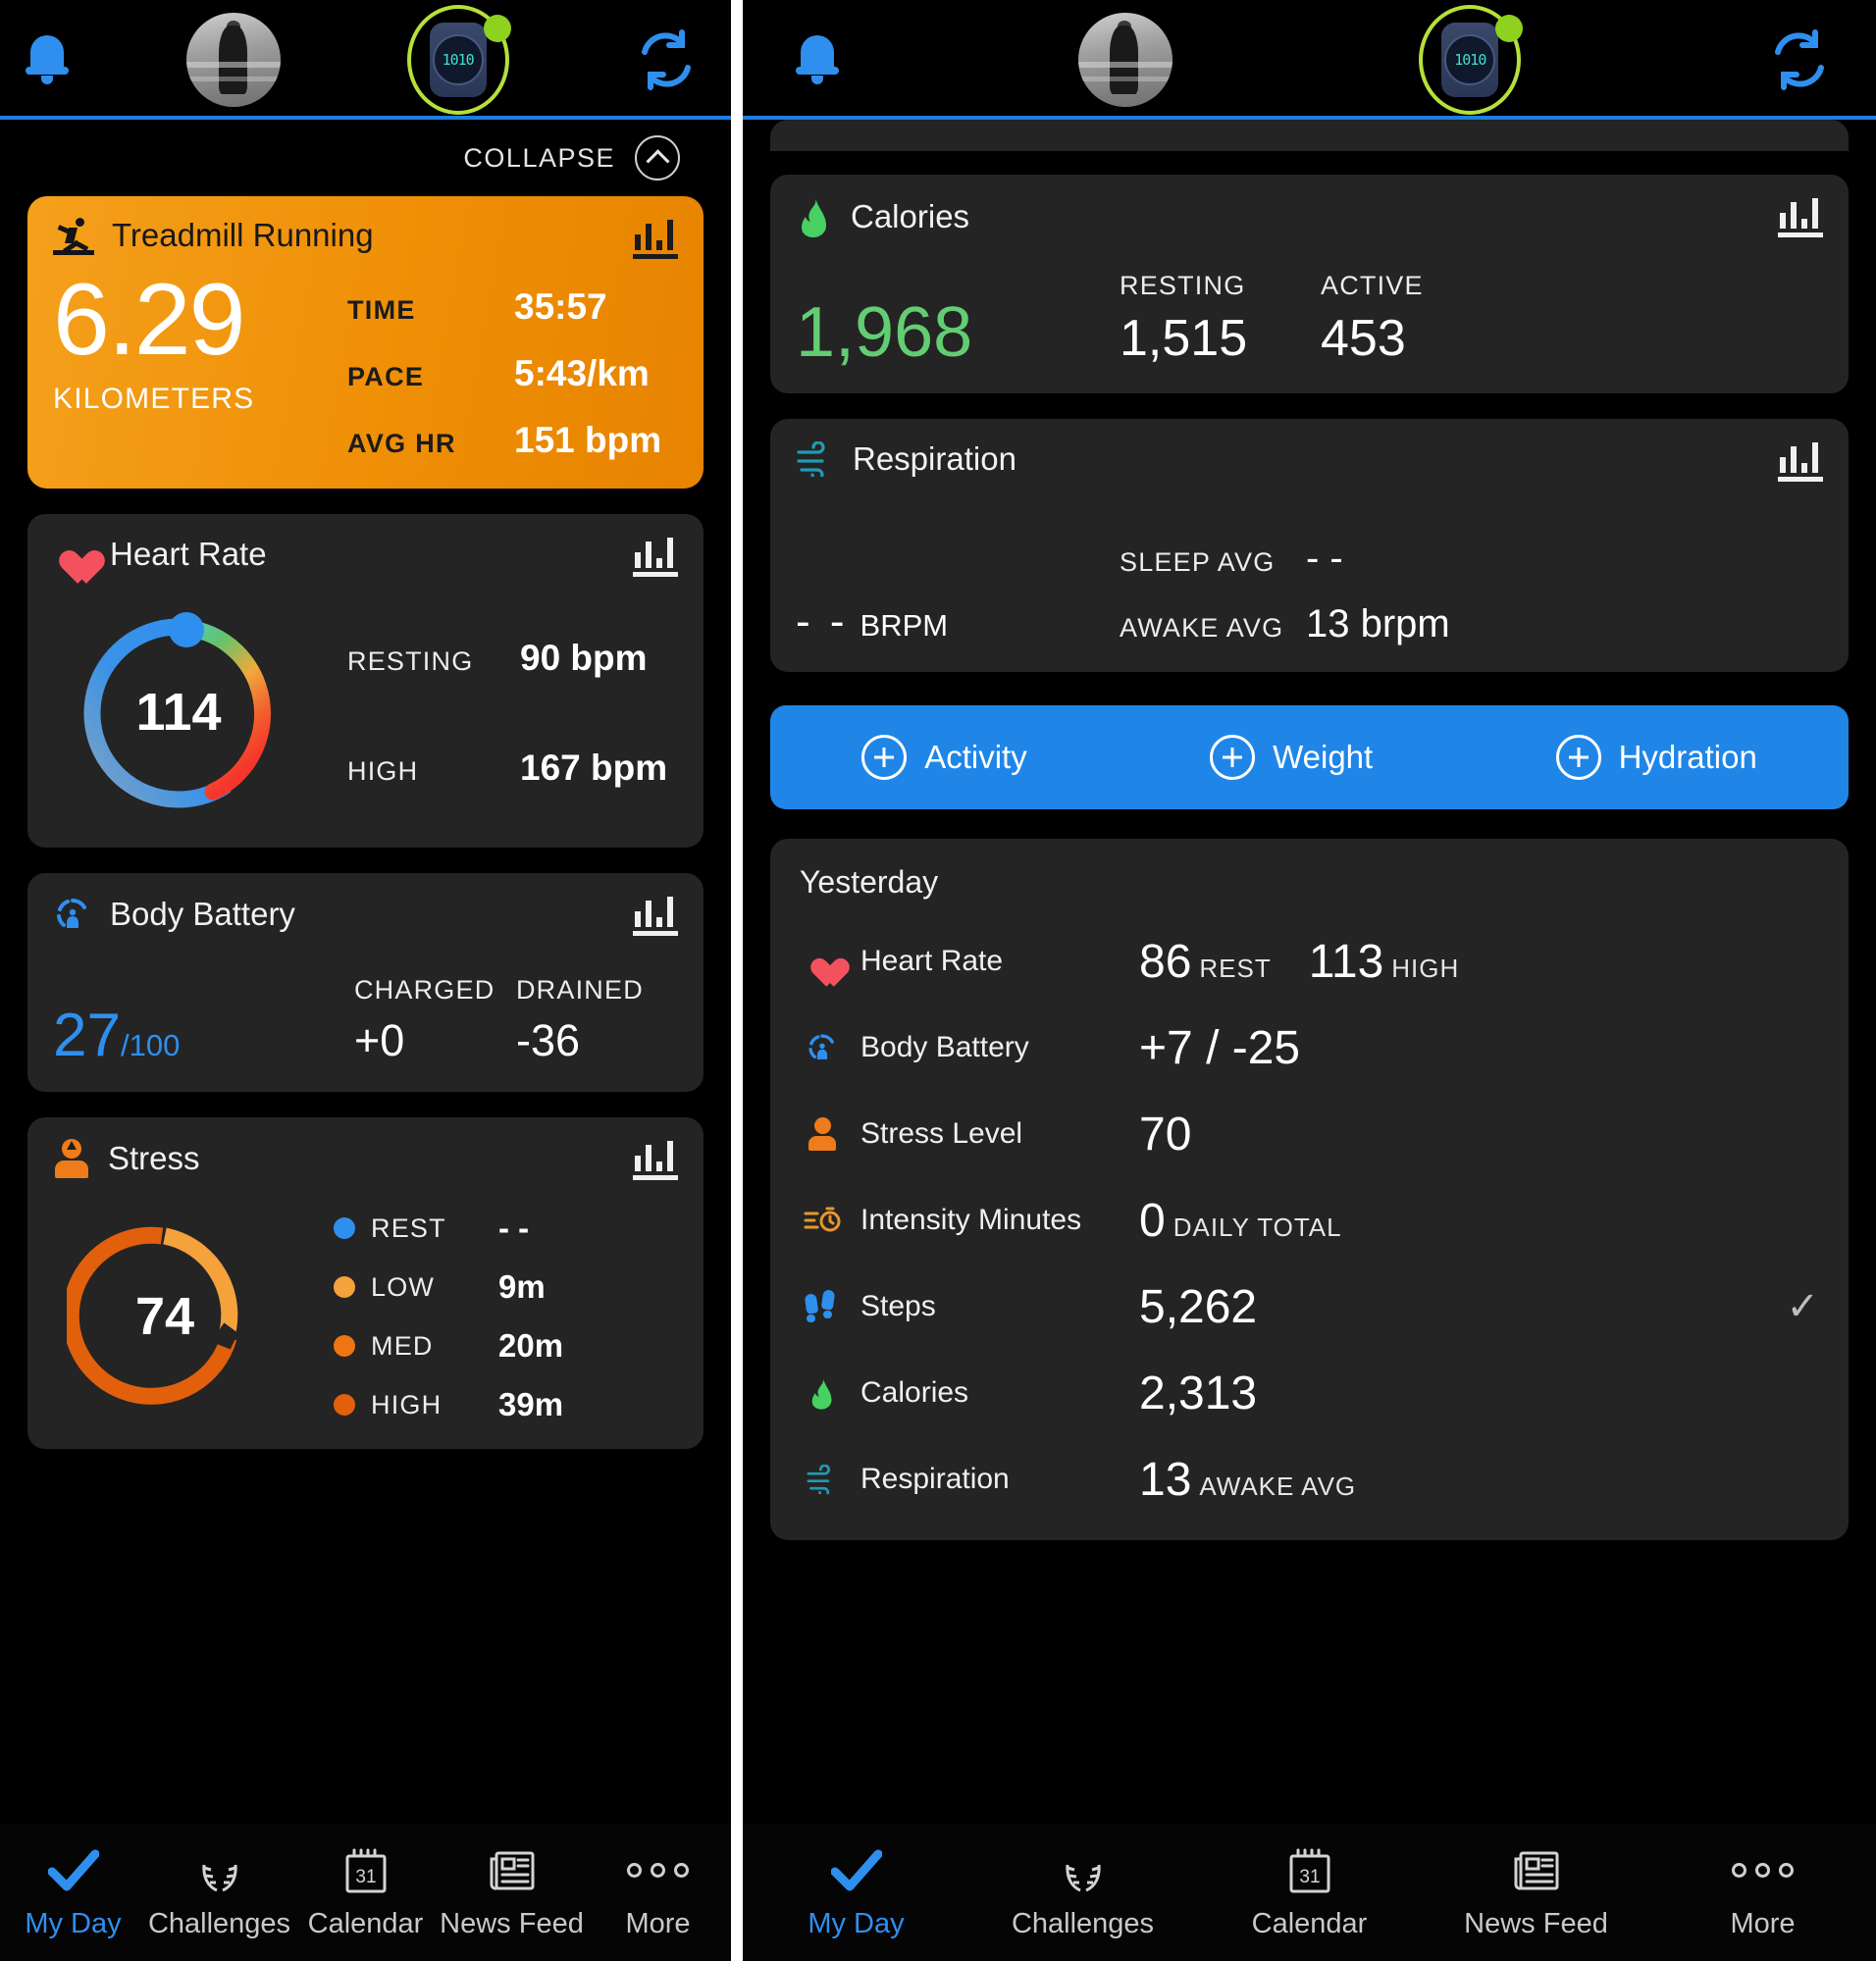 This screenshot has width=1876, height=1961. What do you see at coordinates (506, 1287) in the screenshot?
I see `stress-legend-item: LOW 9m` at bounding box center [506, 1287].